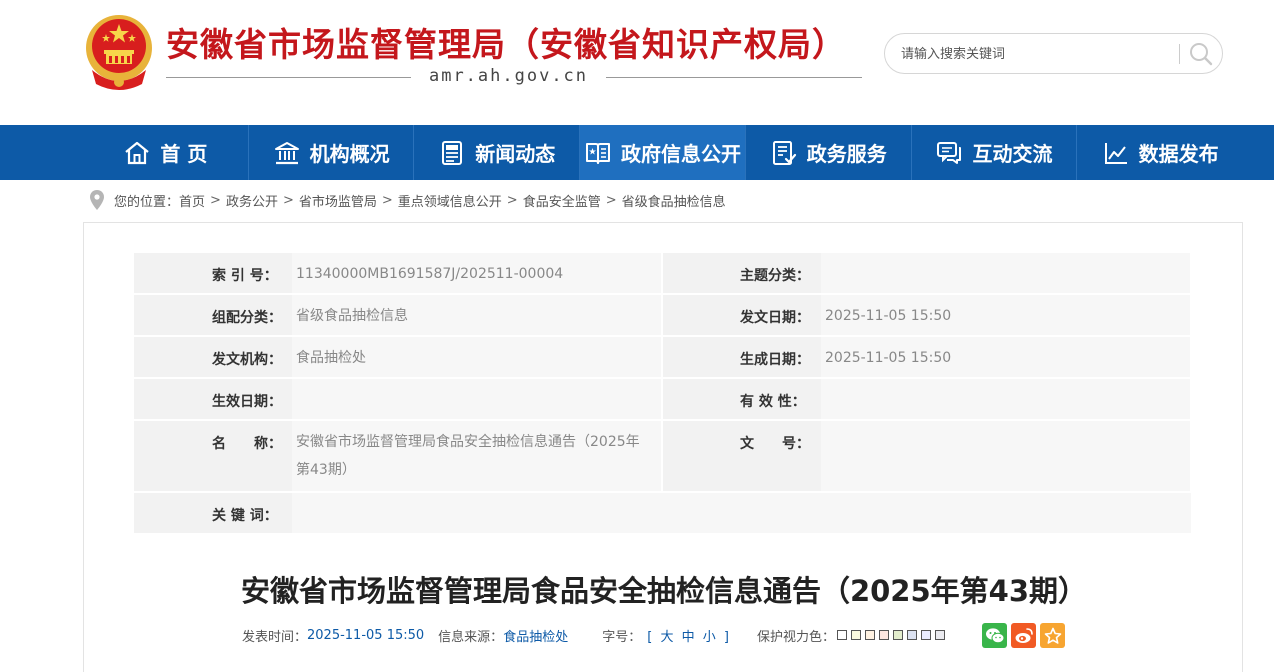  Describe the element at coordinates (288, 77) in the screenshot. I see `divider-left` at that location.